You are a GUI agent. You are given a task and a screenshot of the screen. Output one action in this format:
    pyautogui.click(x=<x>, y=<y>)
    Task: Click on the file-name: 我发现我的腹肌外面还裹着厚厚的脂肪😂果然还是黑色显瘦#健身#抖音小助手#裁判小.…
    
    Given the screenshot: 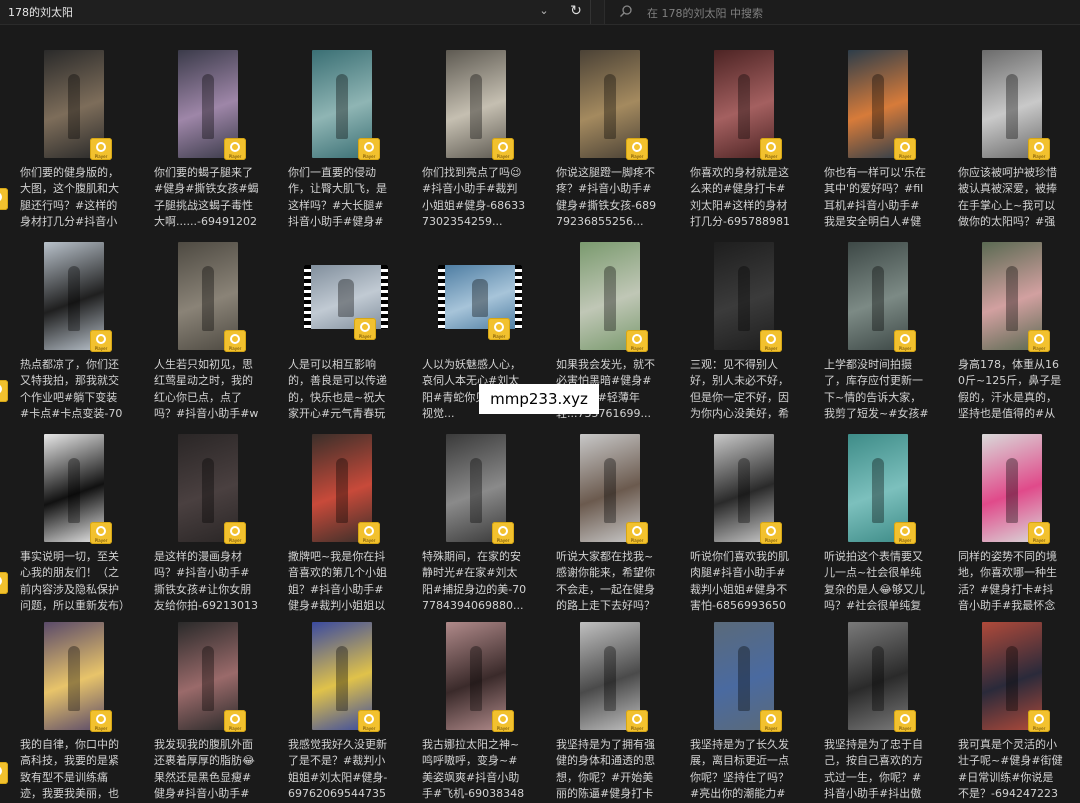 What is the action you would take?
    pyautogui.click(x=204, y=769)
    